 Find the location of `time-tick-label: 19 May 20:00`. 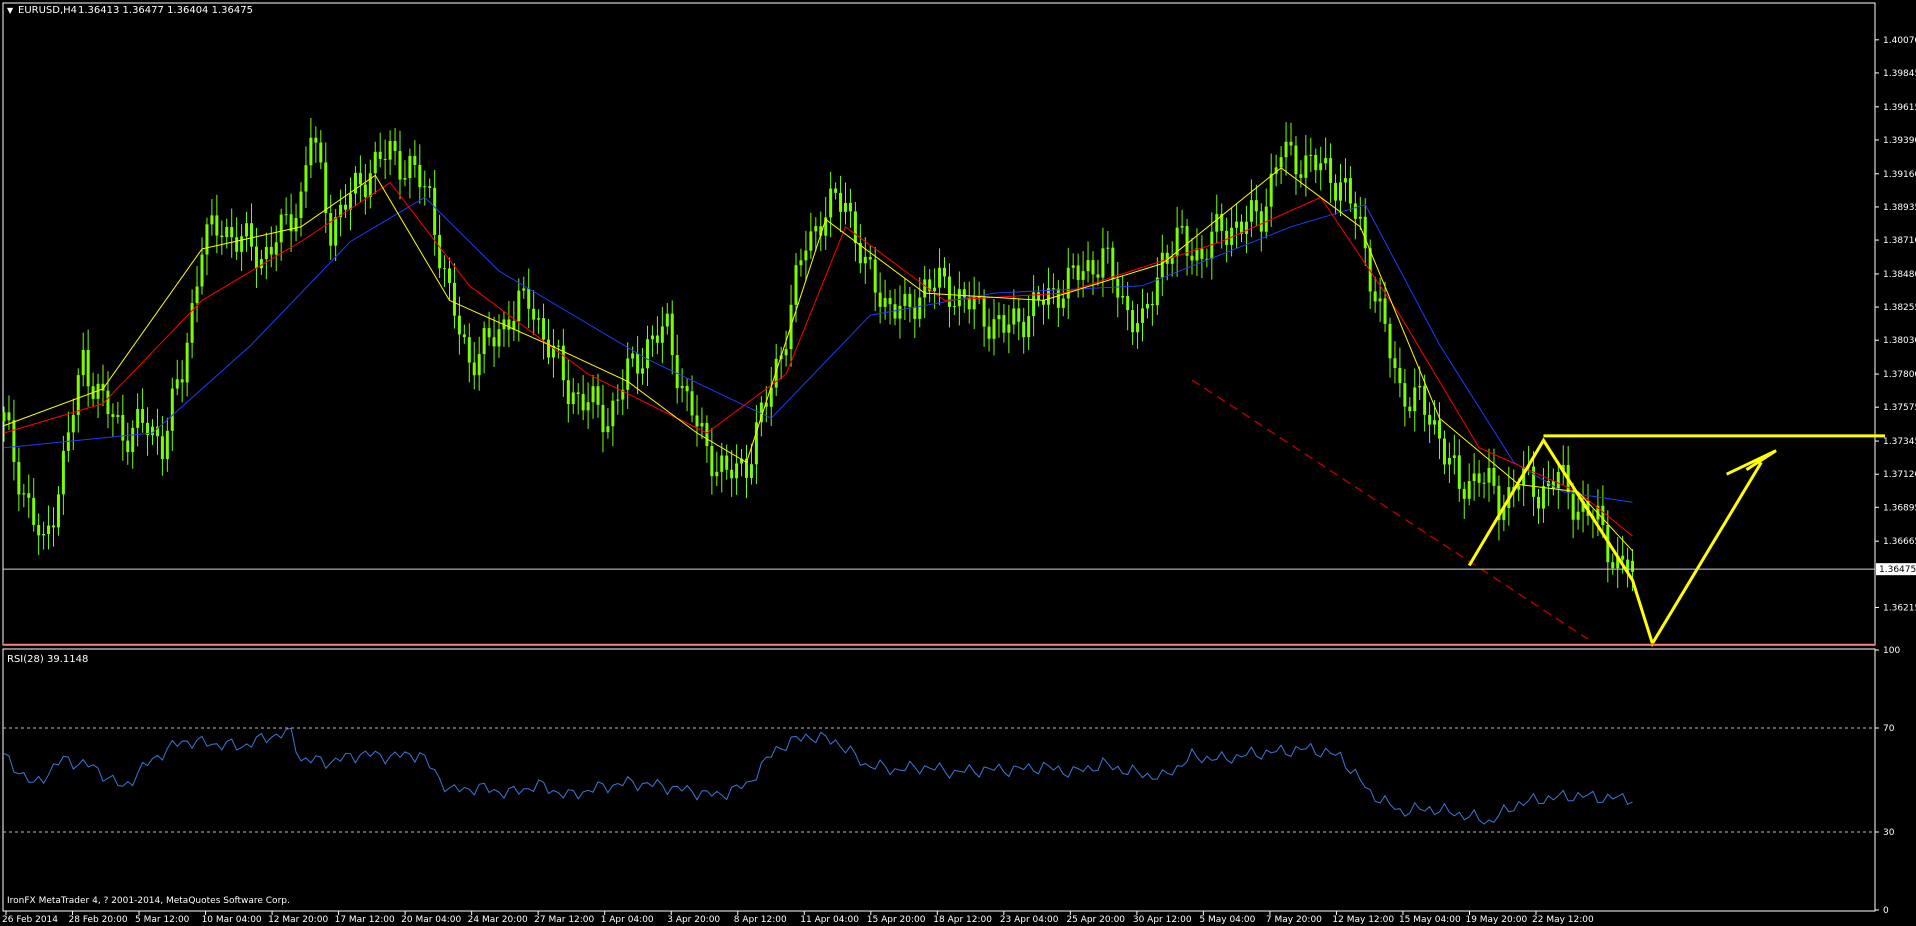

time-tick-label: 19 May 20:00 is located at coordinates (1496, 920).